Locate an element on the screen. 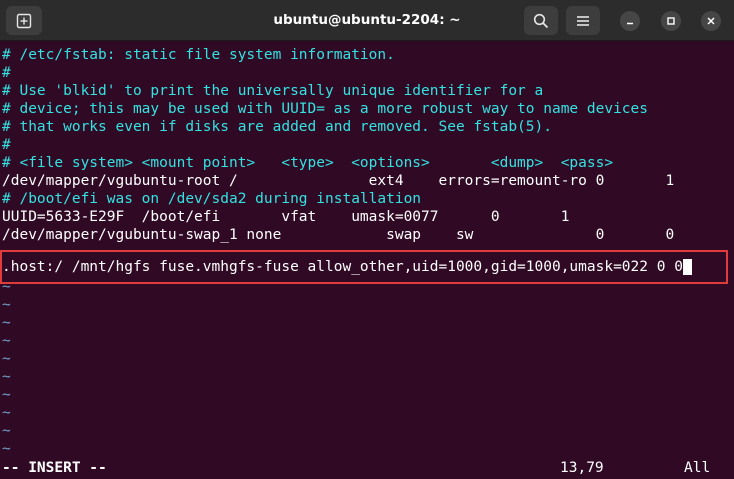 Image resolution: width=734 pixels, height=479 pixels. maximize-icon is located at coordinates (671, 21).